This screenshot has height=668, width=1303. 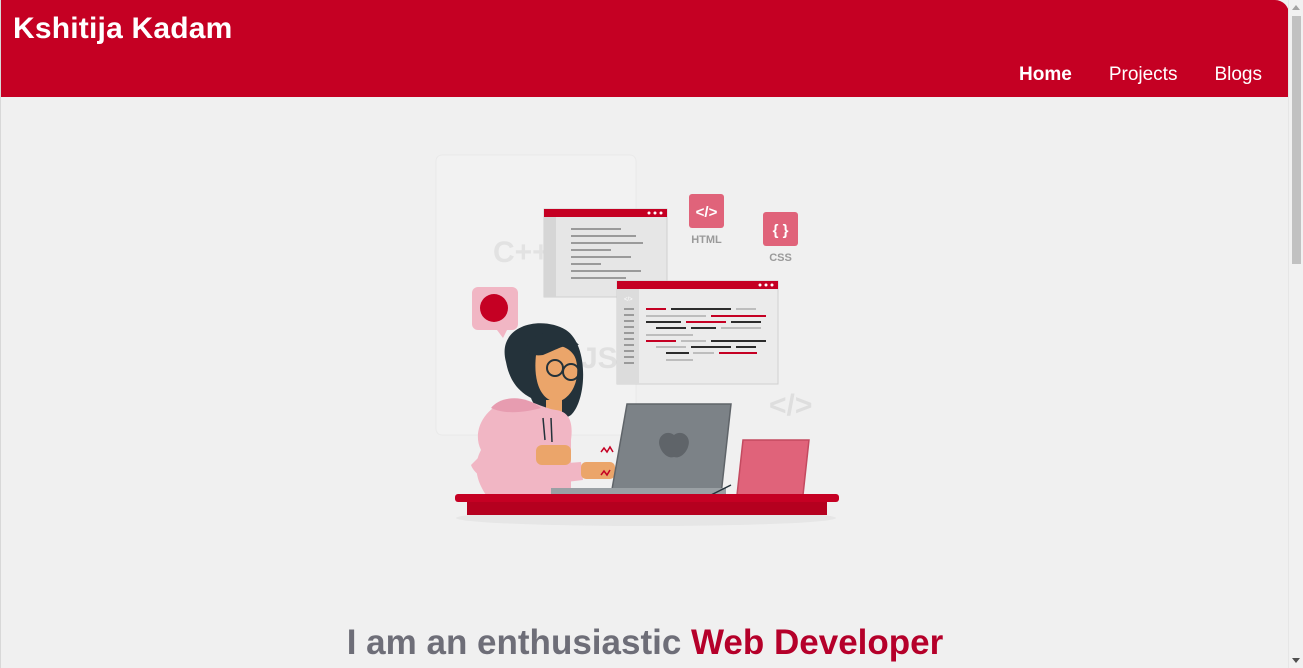 What do you see at coordinates (647, 510) in the screenshot?
I see `desk` at bounding box center [647, 510].